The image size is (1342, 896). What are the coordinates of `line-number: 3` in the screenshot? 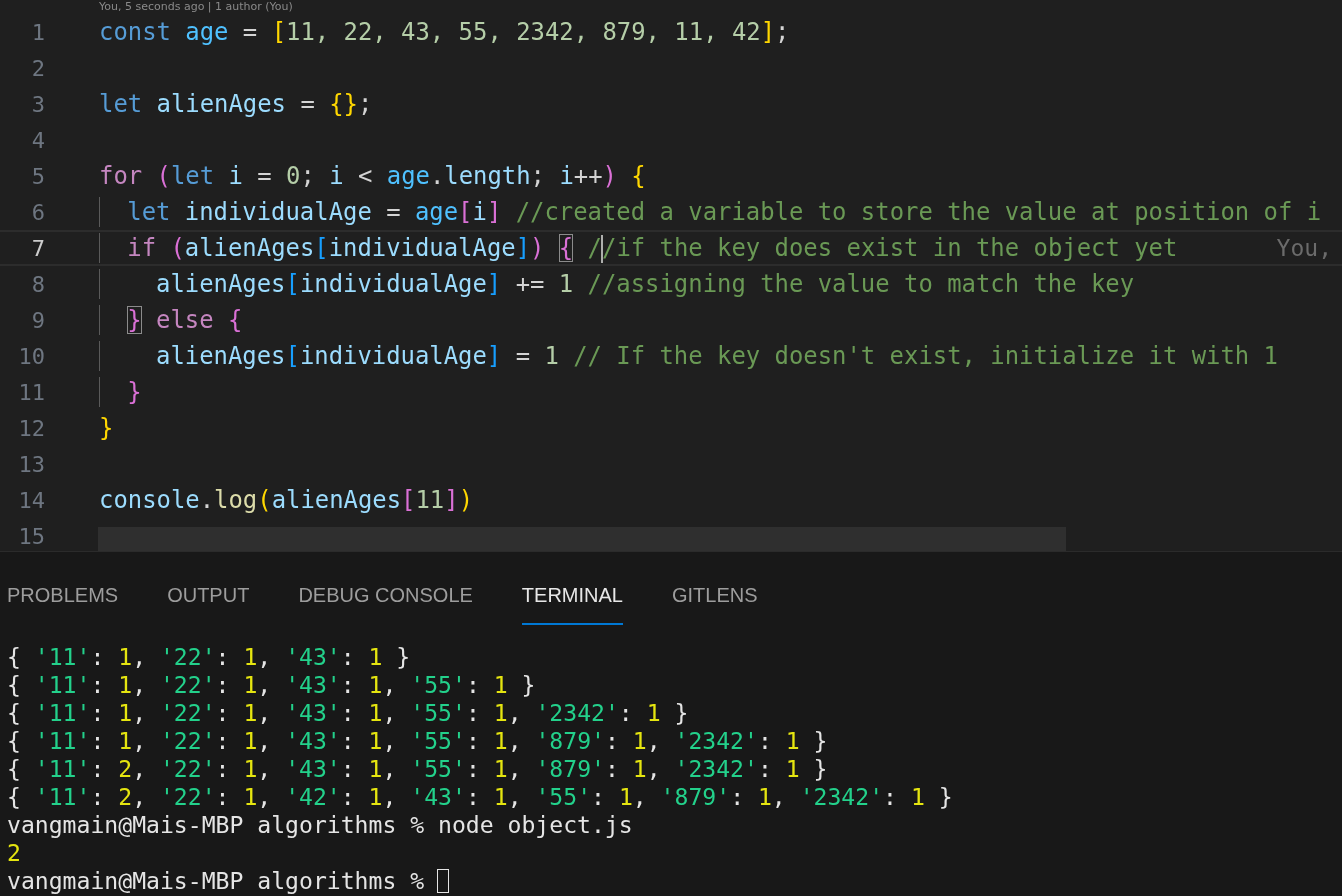 It's located at (37, 104).